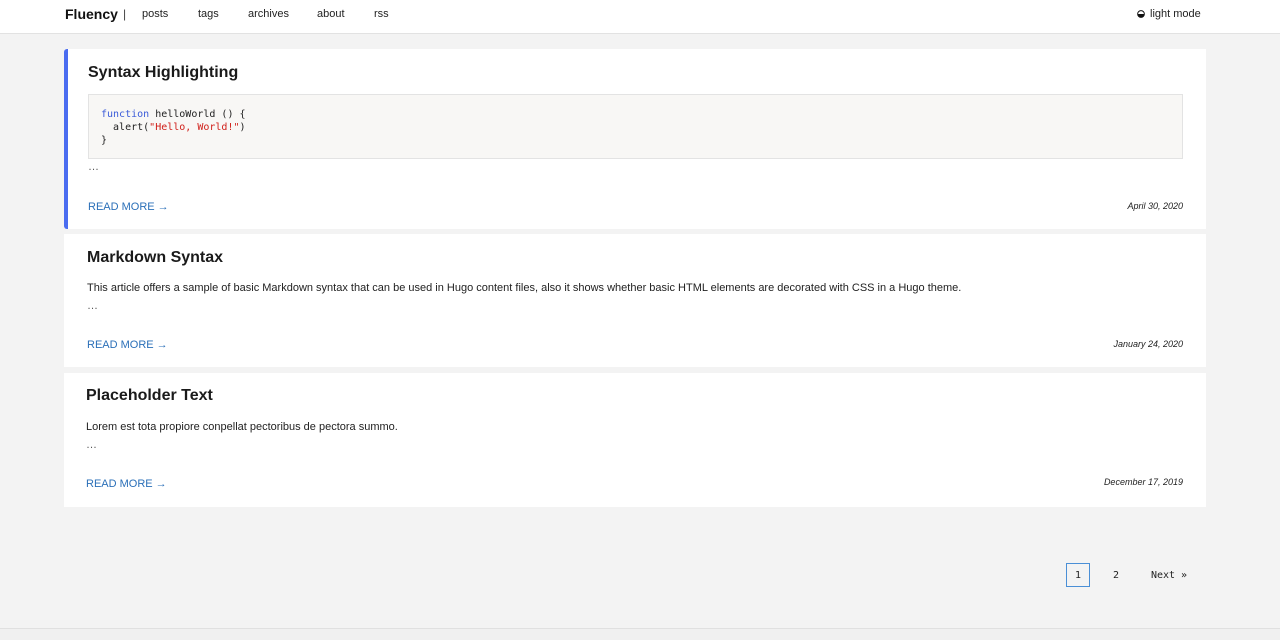 The height and width of the screenshot is (640, 1280). Describe the element at coordinates (1141, 14) in the screenshot. I see `half-circle-icon` at that location.